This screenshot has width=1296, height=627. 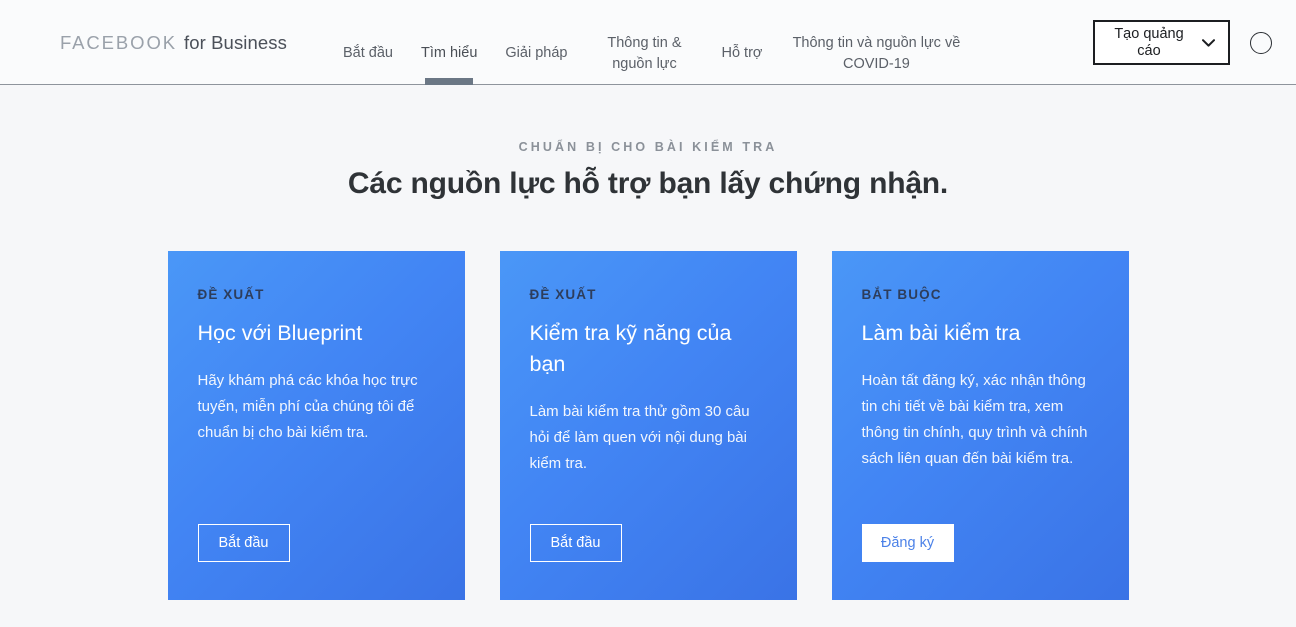 I want to click on brand-wordmark: FACEBOOK, so click(x=118, y=42).